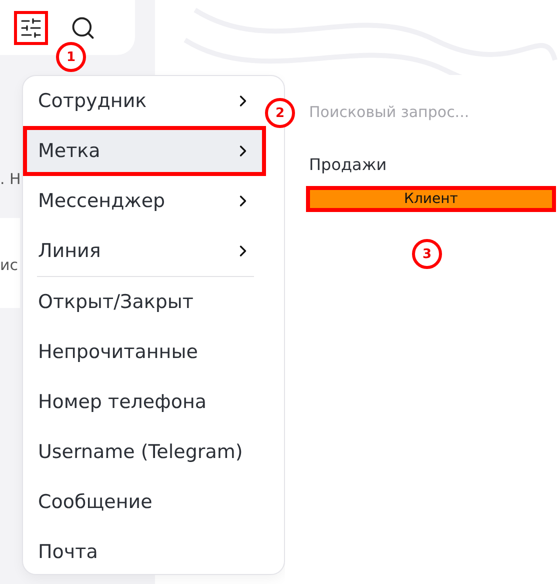  I want to click on group-title: Продажи, so click(348, 164).